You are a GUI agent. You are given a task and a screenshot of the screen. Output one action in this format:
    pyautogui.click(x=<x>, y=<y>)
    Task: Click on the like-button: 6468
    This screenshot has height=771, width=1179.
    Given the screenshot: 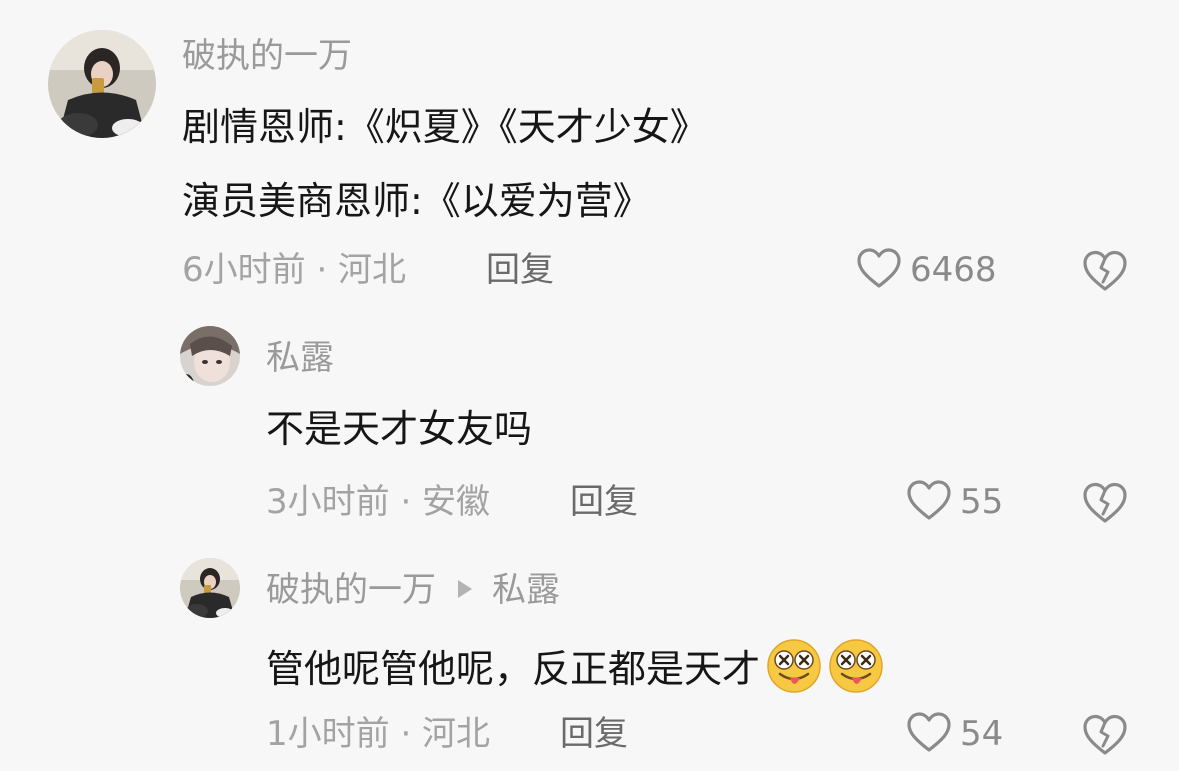 What is the action you would take?
    pyautogui.click(x=926, y=270)
    